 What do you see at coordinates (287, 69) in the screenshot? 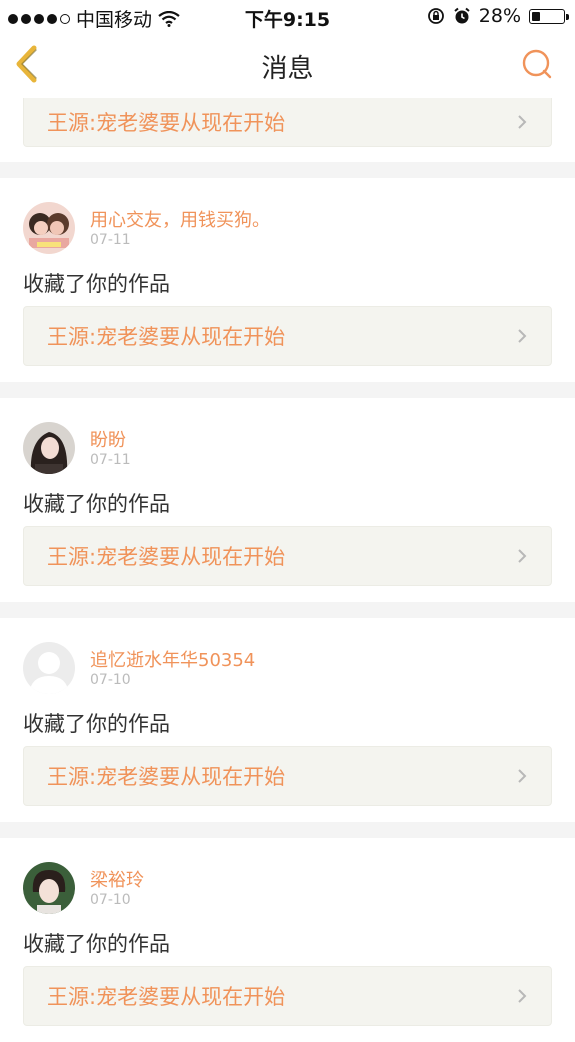
I see `page-title: 消息` at bounding box center [287, 69].